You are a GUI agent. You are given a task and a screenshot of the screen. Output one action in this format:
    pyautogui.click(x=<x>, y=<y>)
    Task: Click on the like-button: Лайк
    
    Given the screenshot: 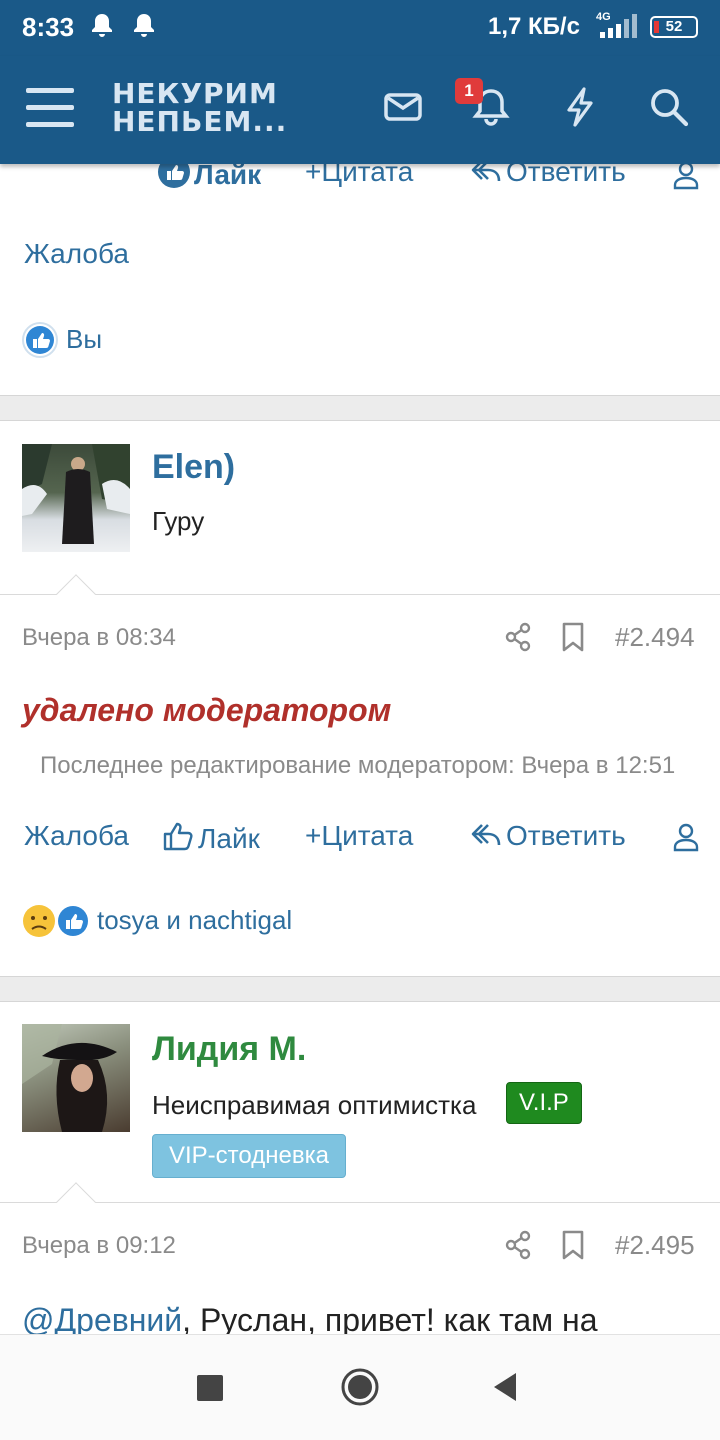 What is the action you would take?
    pyautogui.click(x=211, y=837)
    